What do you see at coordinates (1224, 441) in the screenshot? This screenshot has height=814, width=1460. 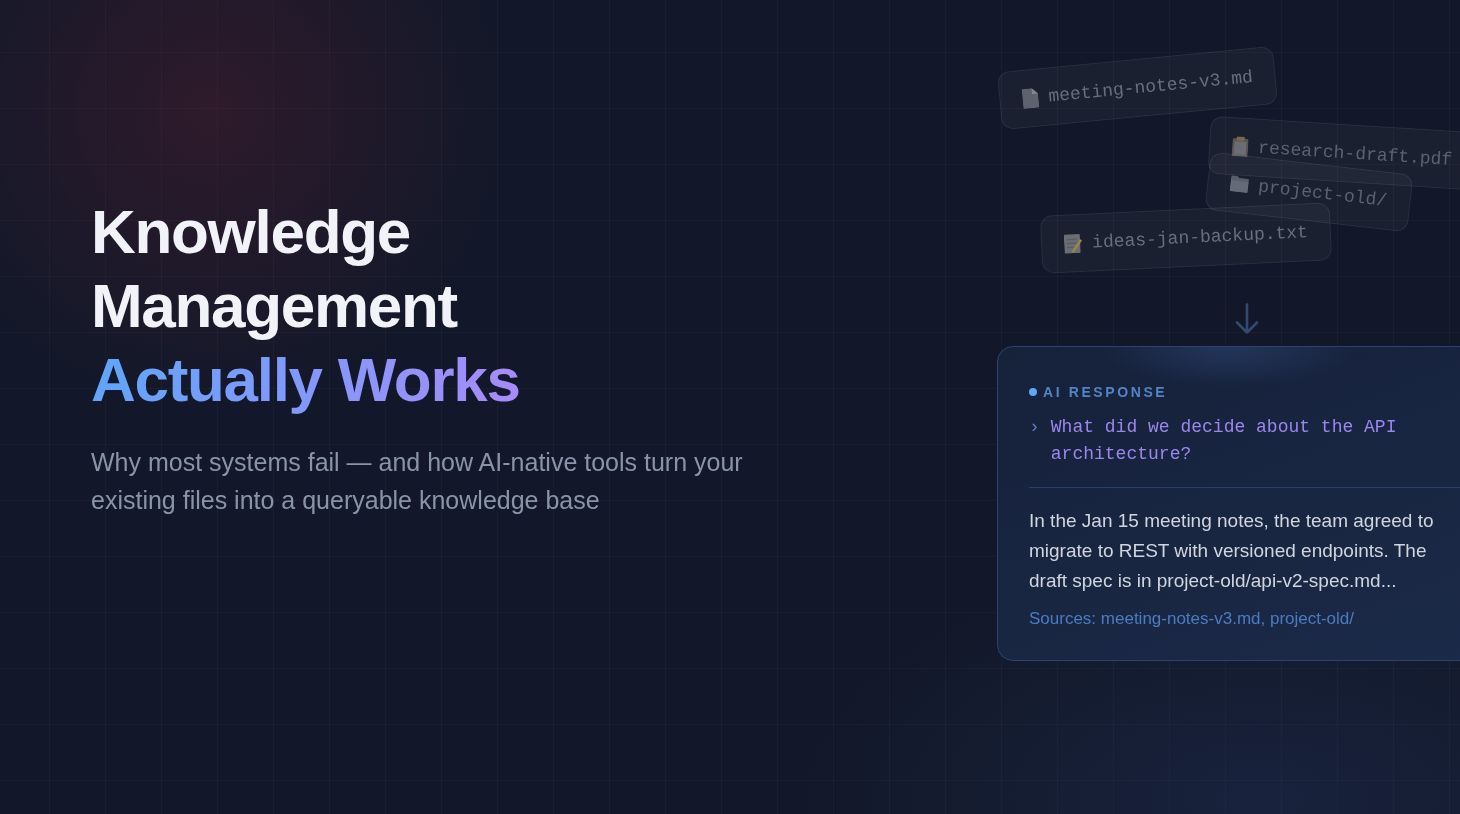 I see `question-text: What did we decide about the API architecture?` at bounding box center [1224, 441].